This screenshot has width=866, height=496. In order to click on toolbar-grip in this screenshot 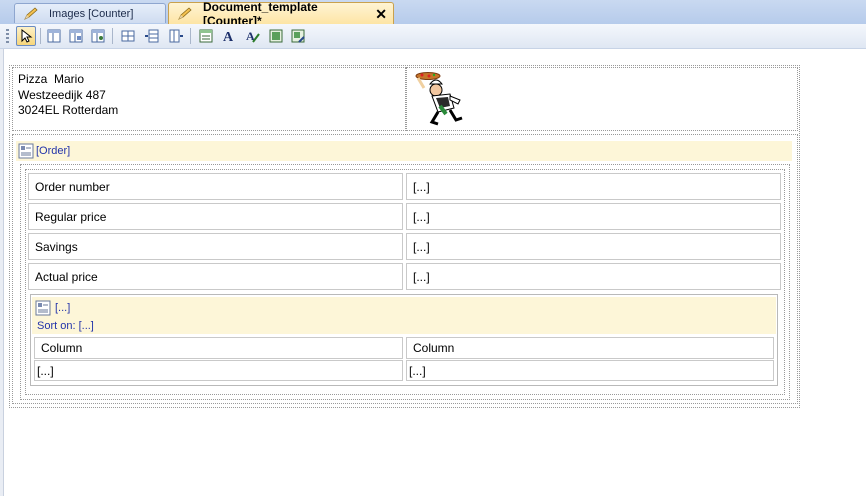, I will do `click(7, 36)`.